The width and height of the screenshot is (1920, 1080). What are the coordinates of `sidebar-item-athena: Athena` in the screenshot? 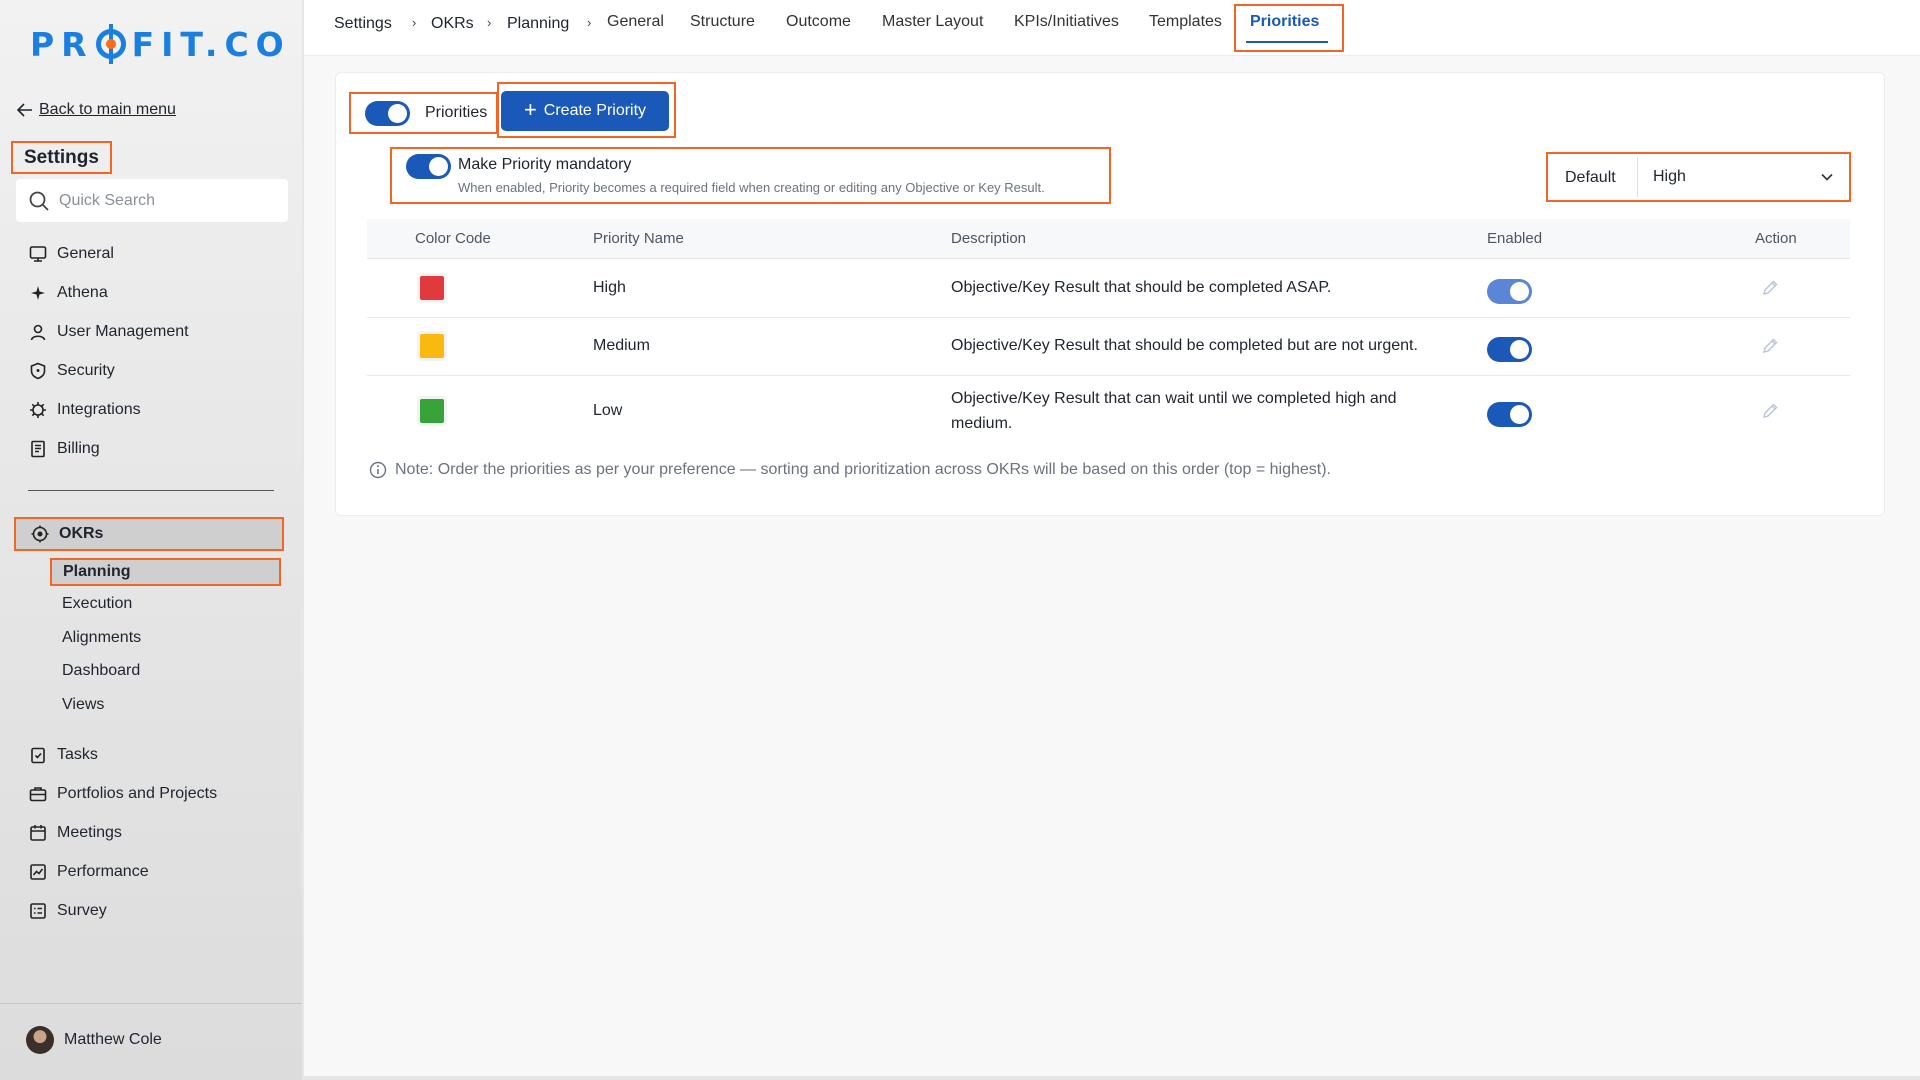 It's located at (68, 293).